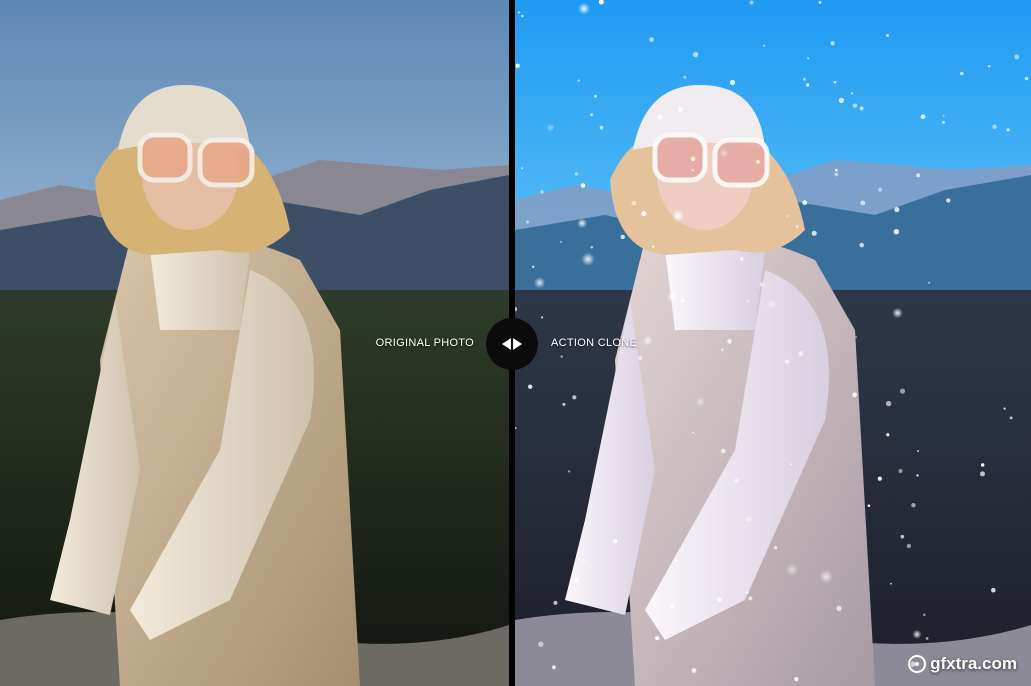  Describe the element at coordinates (973, 663) in the screenshot. I see `watermark-text: gfxtra.com` at that location.